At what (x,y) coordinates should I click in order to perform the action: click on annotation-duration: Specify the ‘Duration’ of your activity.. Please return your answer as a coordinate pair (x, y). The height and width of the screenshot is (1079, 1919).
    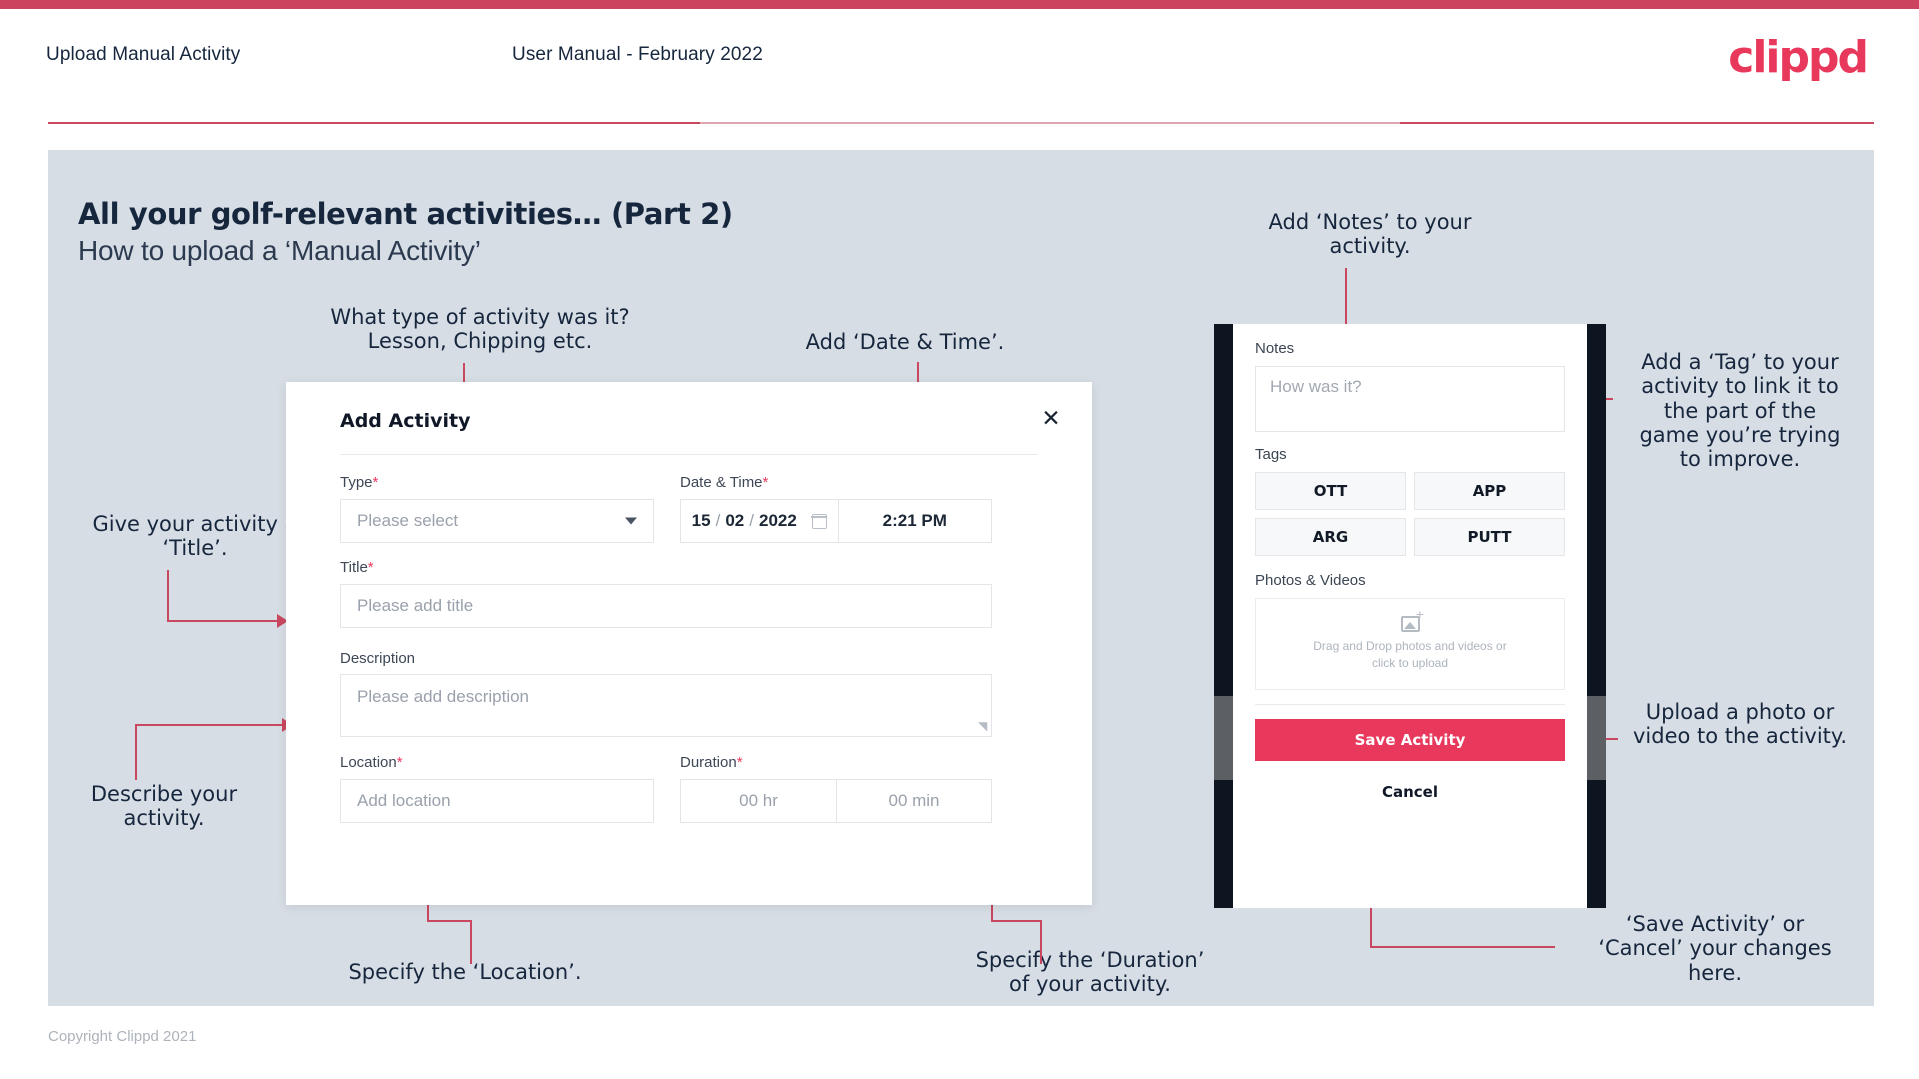
    Looking at the image, I should click on (1090, 972).